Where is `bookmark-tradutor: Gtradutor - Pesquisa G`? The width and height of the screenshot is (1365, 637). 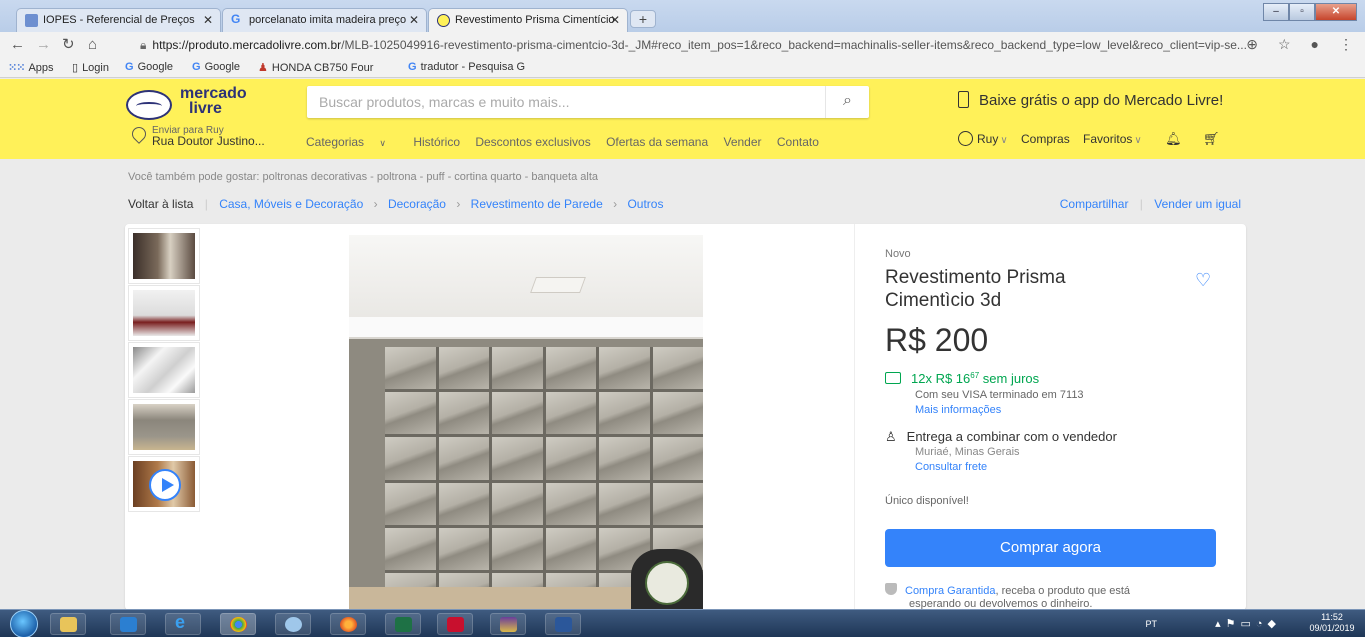 bookmark-tradutor: Gtradutor - Pesquisa G is located at coordinates (466, 67).